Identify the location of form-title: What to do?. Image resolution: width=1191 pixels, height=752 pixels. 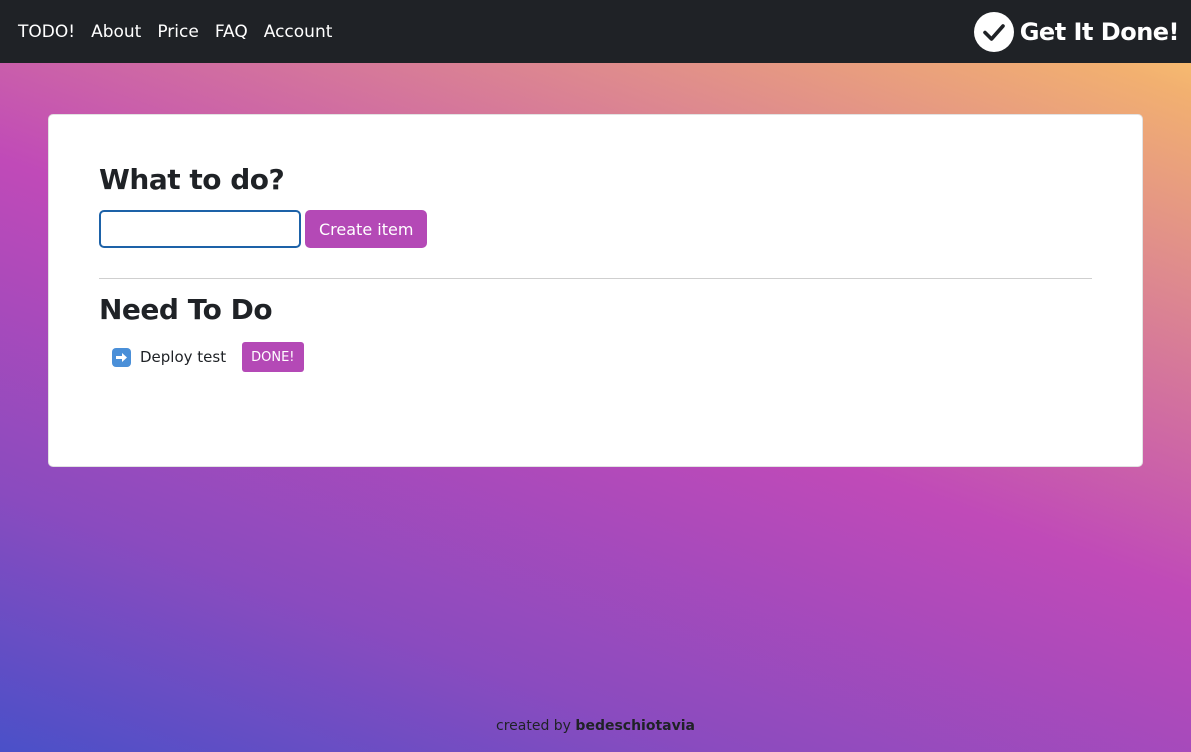
(192, 179).